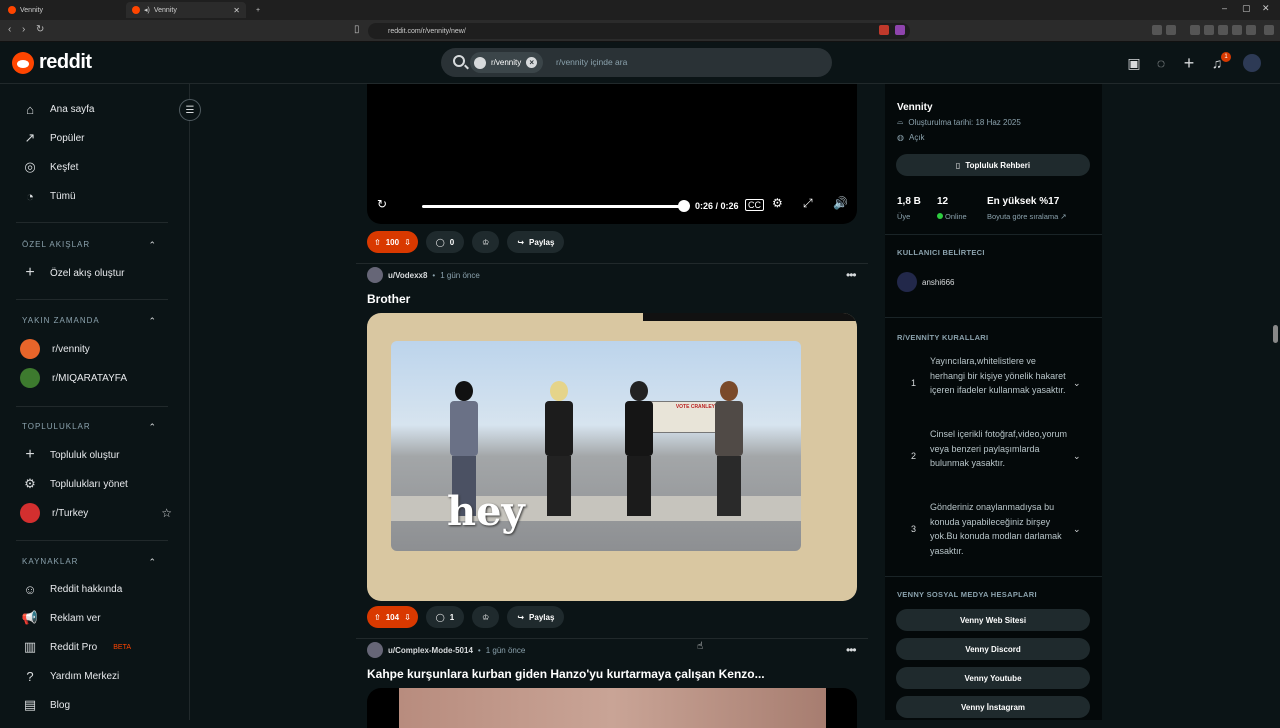 Image resolution: width=1280 pixels, height=728 pixels. What do you see at coordinates (1134, 63) in the screenshot?
I see `advertise-icon: ▣` at bounding box center [1134, 63].